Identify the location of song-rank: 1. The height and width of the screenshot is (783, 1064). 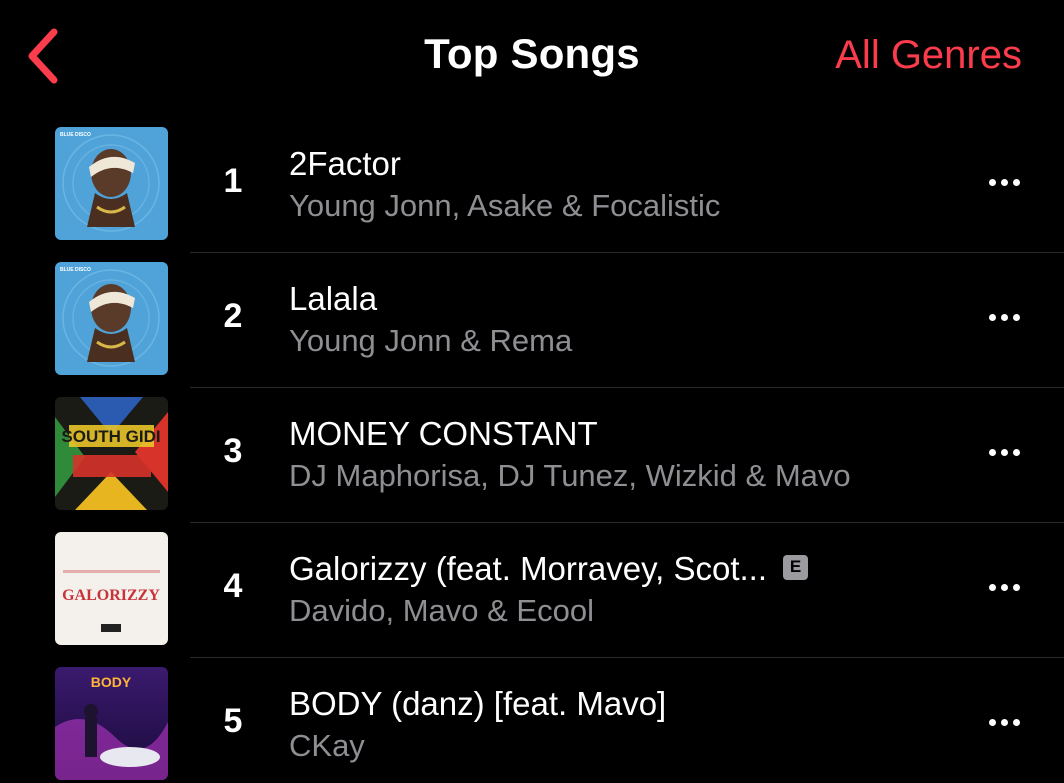
(233, 181).